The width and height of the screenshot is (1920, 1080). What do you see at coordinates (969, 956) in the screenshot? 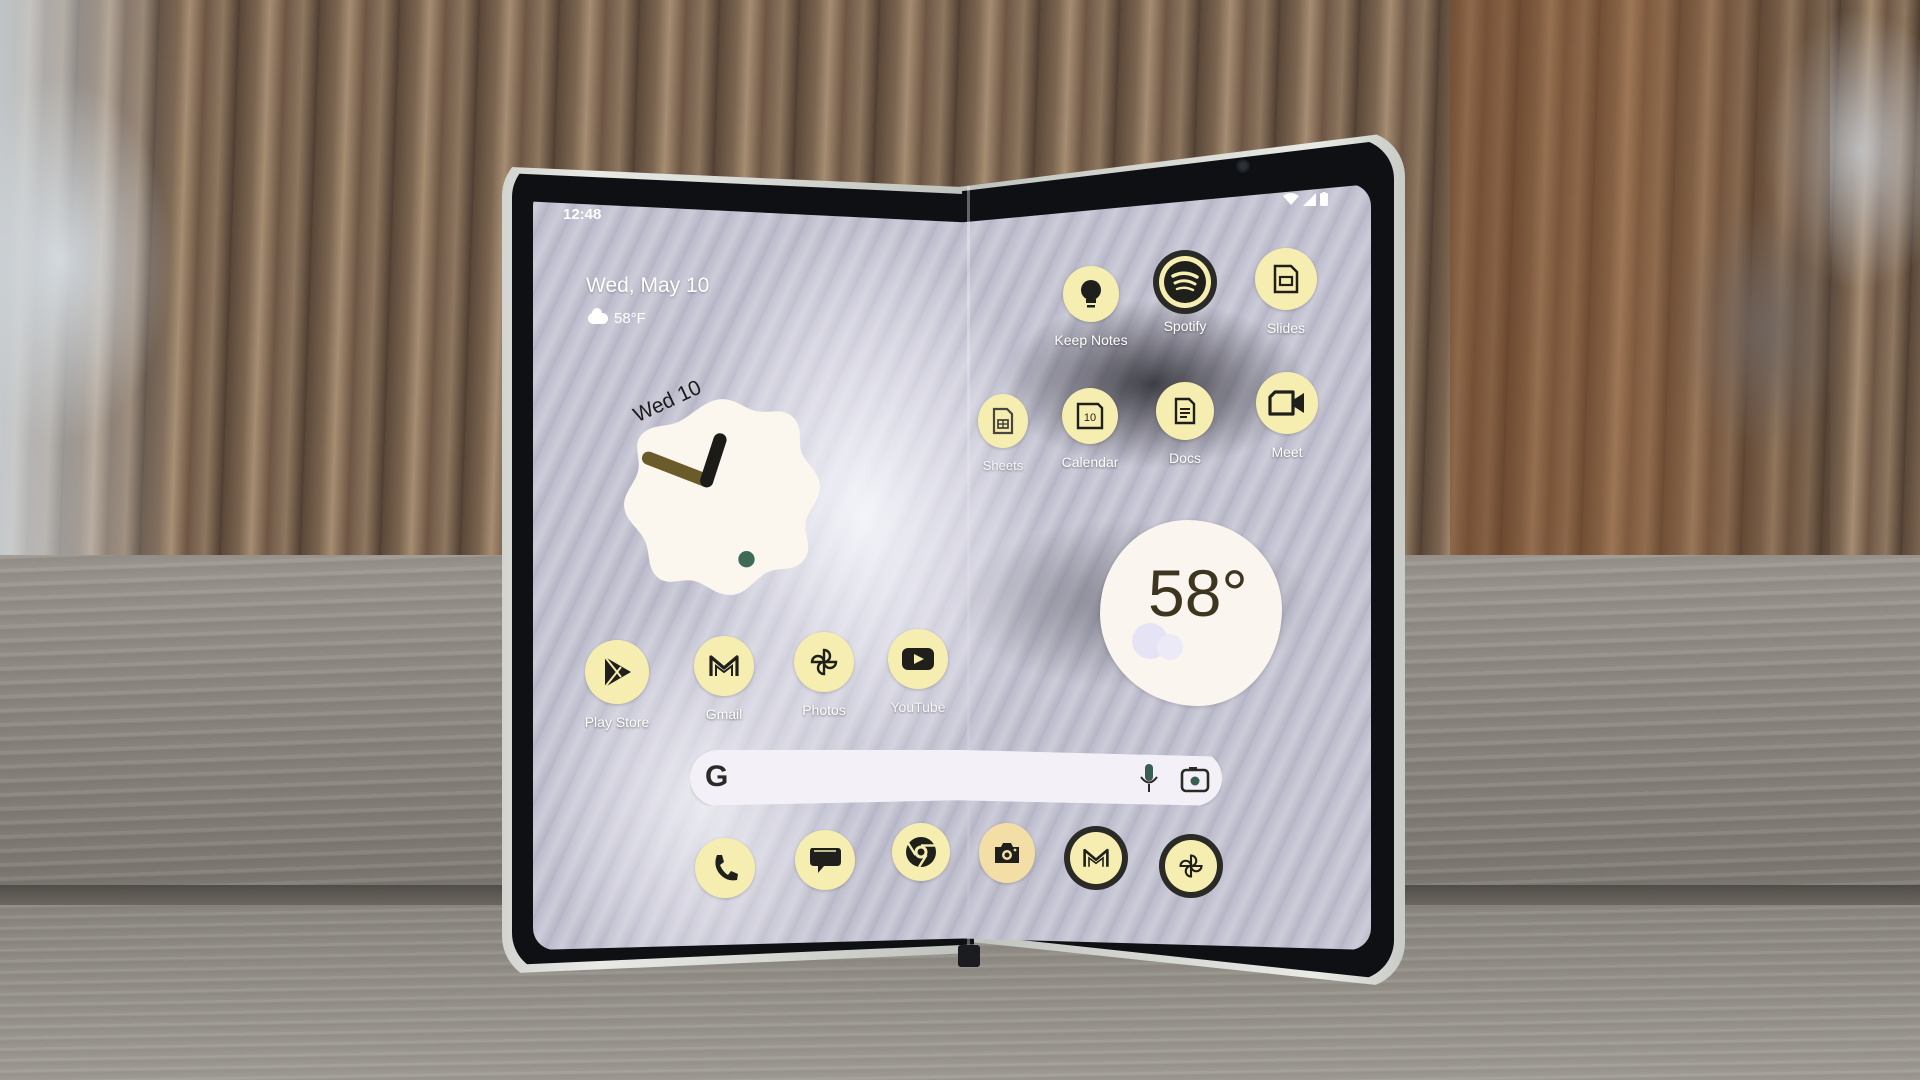
I see `hinge` at bounding box center [969, 956].